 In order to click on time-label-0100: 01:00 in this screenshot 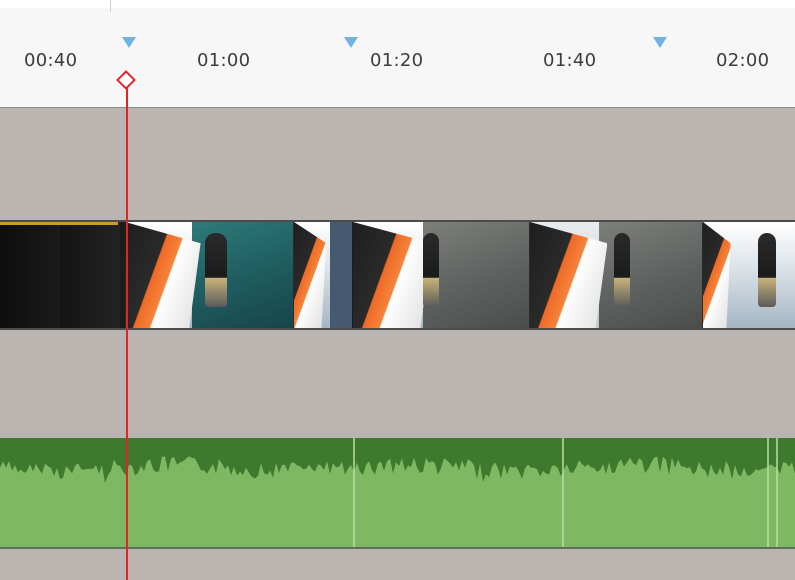, I will do `click(224, 60)`.